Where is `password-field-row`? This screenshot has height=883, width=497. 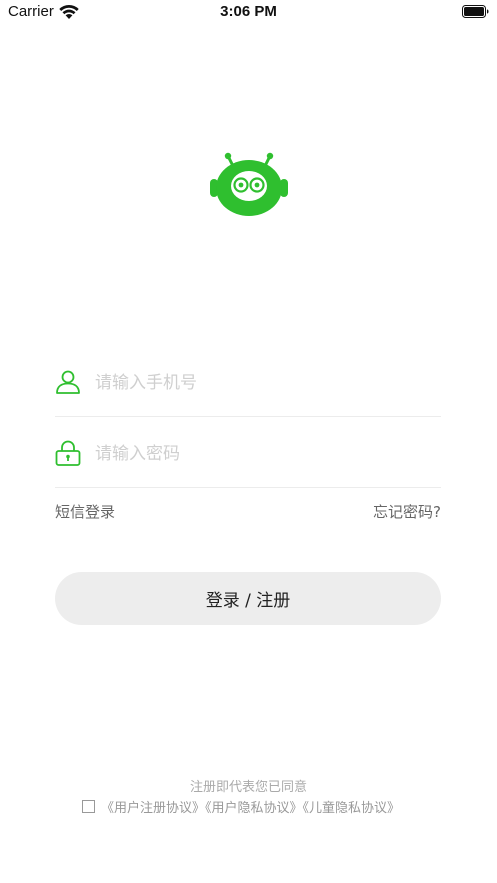 password-field-row is located at coordinates (248, 458).